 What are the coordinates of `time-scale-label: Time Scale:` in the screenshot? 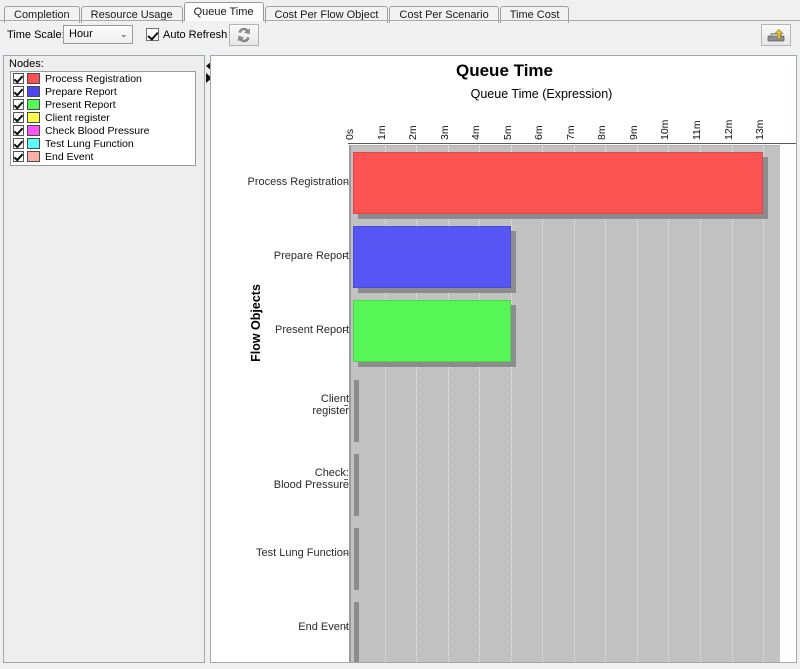 It's located at (36, 35).